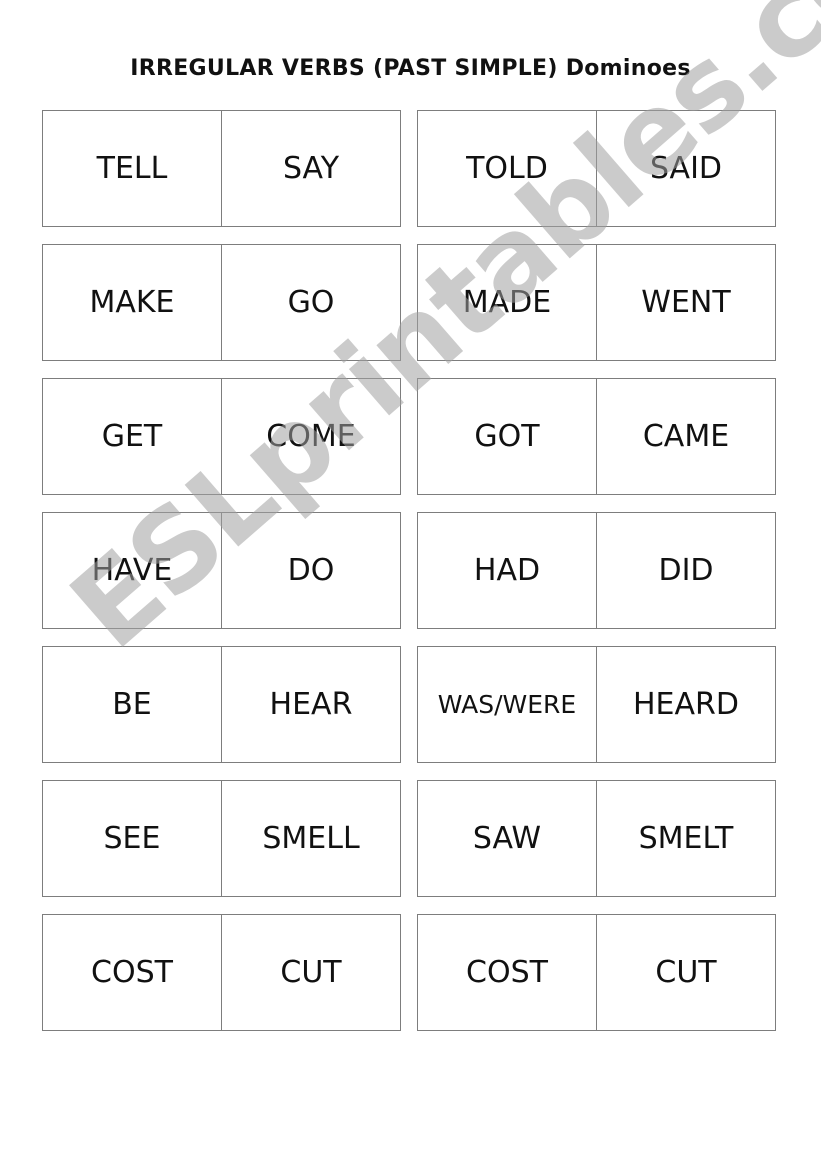 This screenshot has height=1161, width=821. Describe the element at coordinates (685, 704) in the screenshot. I see `domino-word: HEARD` at that location.